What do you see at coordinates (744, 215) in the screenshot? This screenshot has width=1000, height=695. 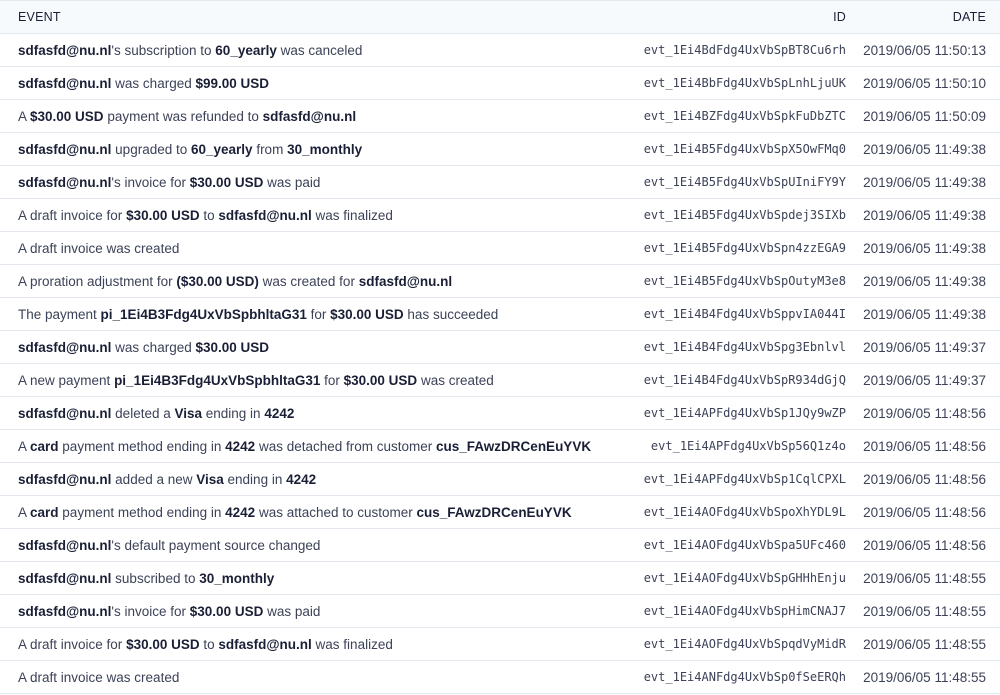 I see `event-id: evt_1Ei4B5Fdg4UxVbSpdej3SIXb` at bounding box center [744, 215].